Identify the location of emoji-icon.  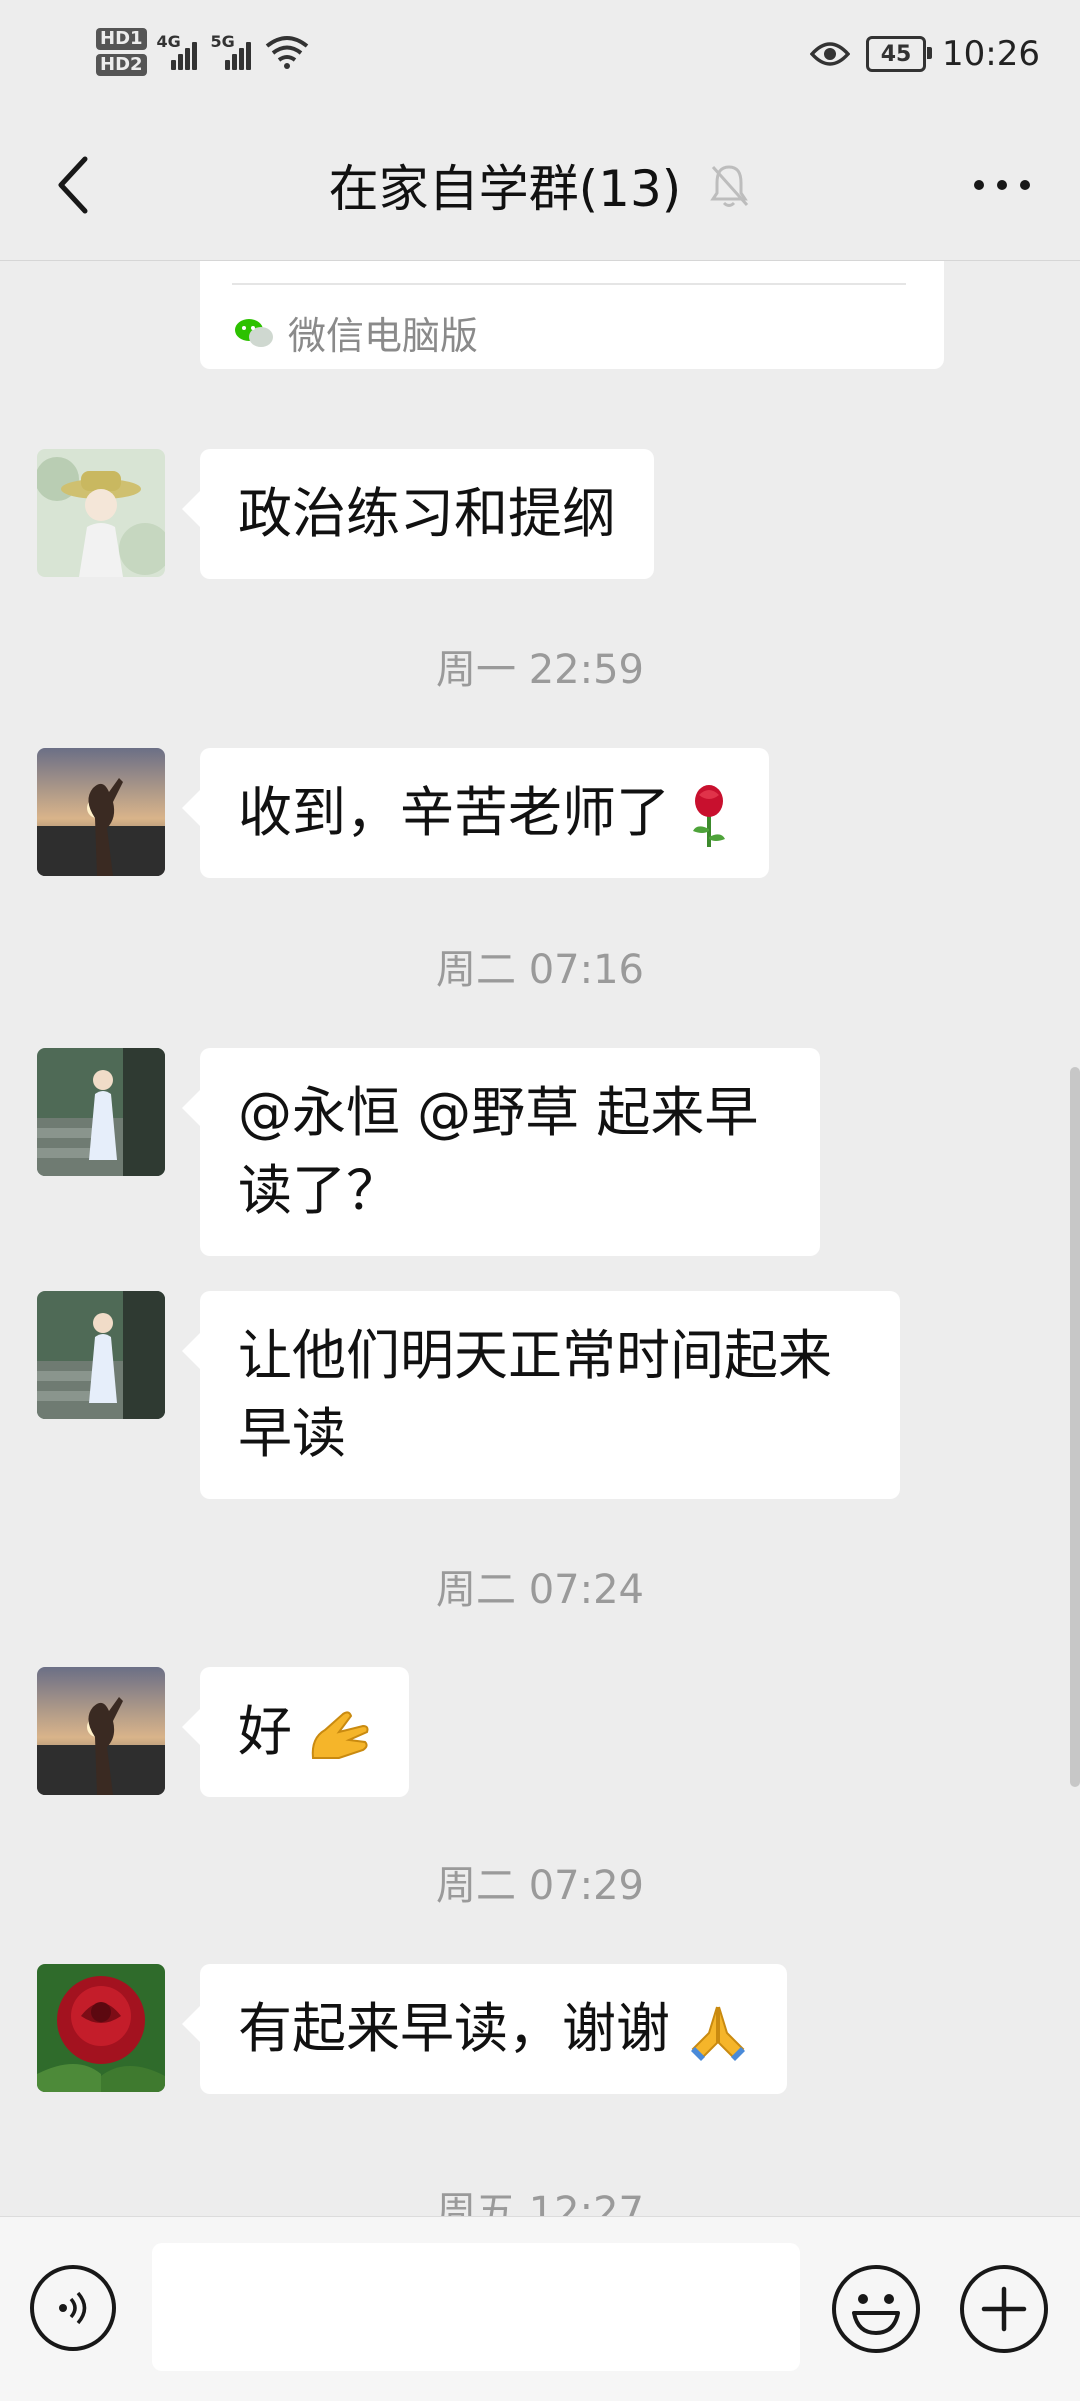
(876, 2314).